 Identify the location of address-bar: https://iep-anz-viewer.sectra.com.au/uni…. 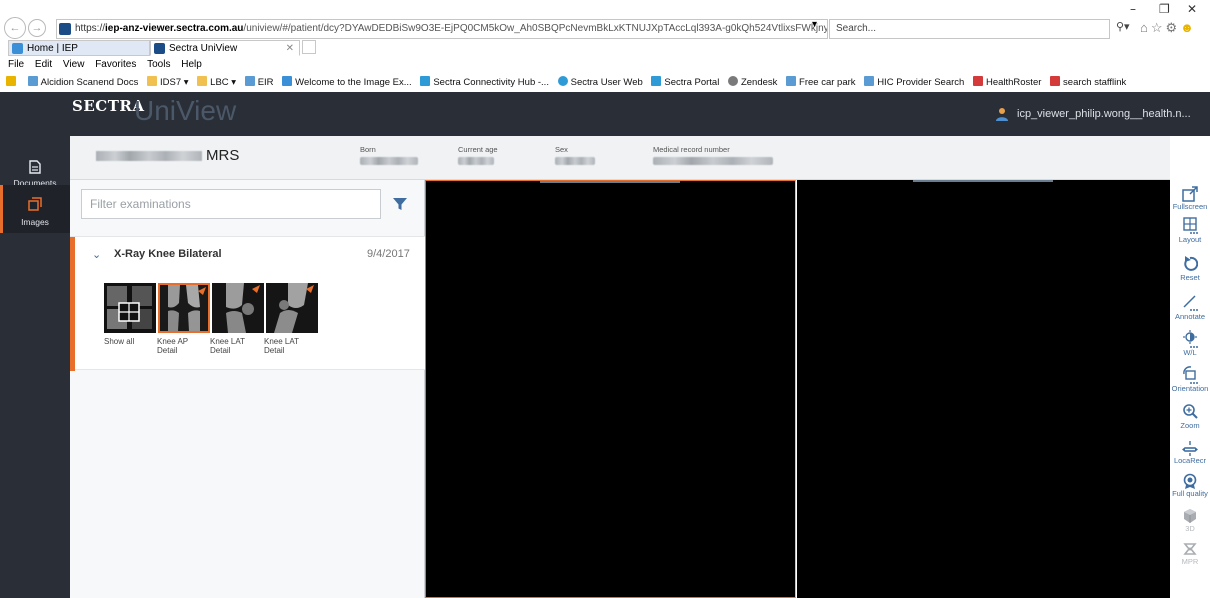
(442, 29).